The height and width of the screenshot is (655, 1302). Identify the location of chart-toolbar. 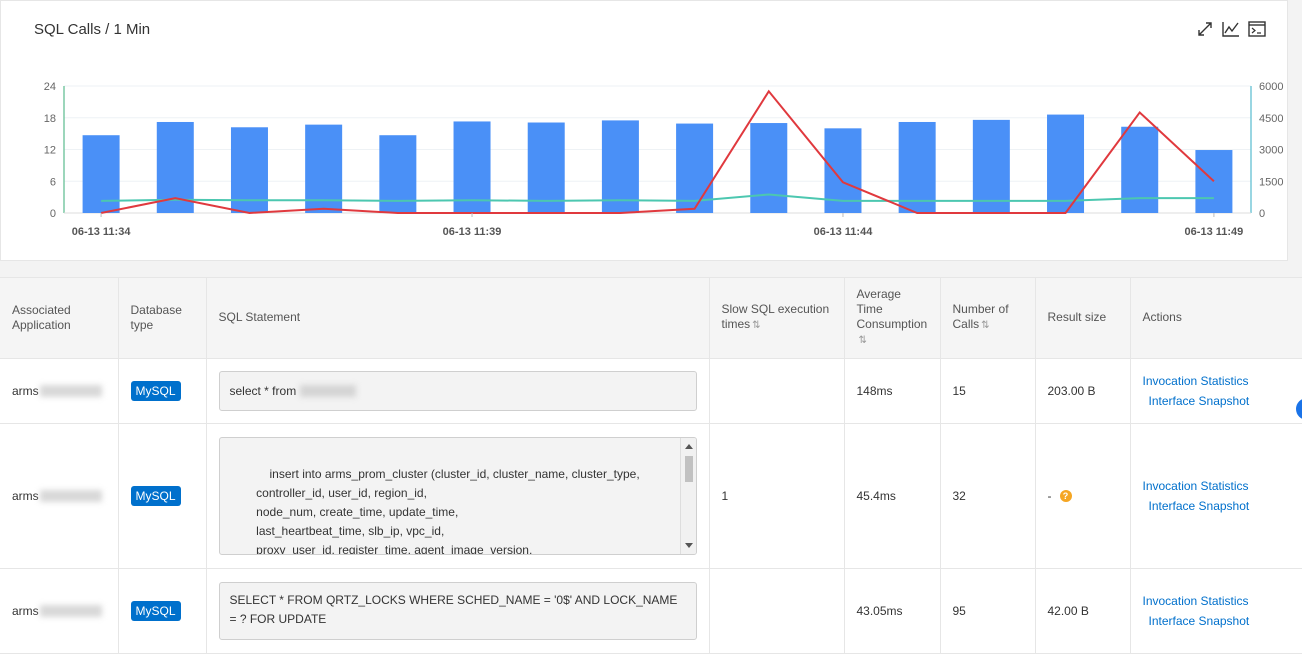
(1231, 29).